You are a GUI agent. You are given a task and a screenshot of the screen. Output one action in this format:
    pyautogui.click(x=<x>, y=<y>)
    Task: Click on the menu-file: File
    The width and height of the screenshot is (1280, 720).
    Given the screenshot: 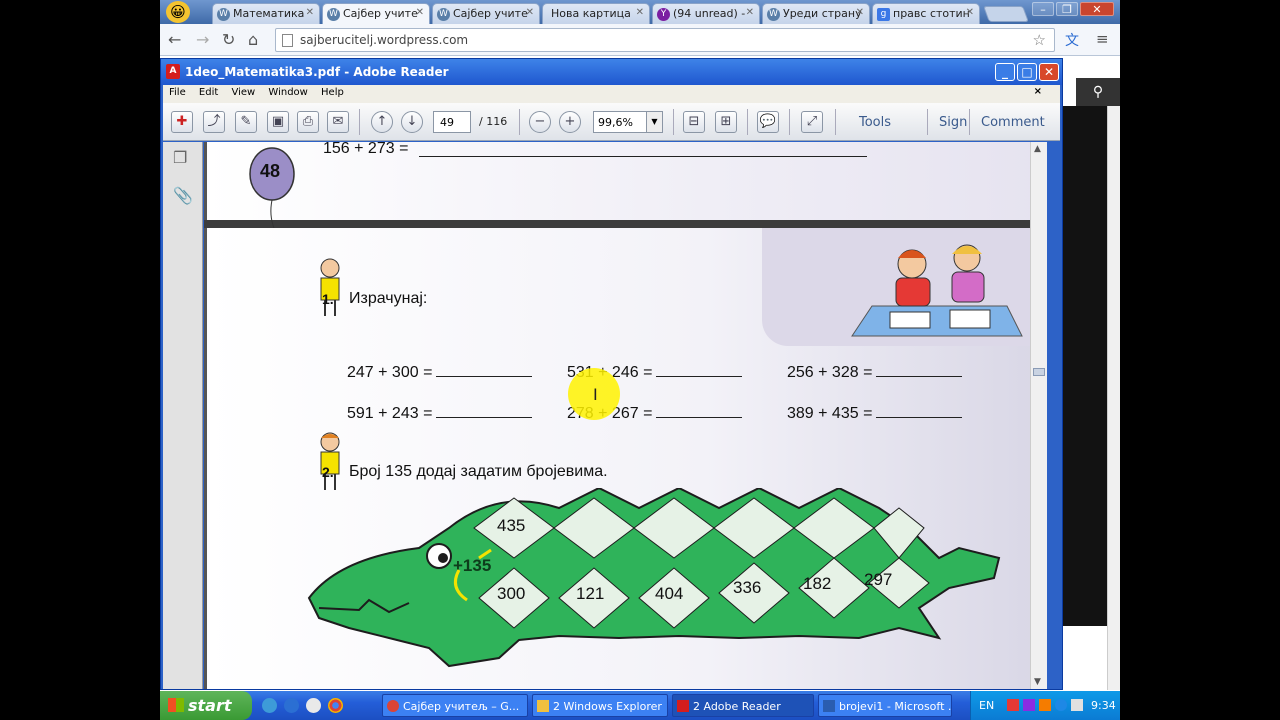 What is the action you would take?
    pyautogui.click(x=177, y=92)
    